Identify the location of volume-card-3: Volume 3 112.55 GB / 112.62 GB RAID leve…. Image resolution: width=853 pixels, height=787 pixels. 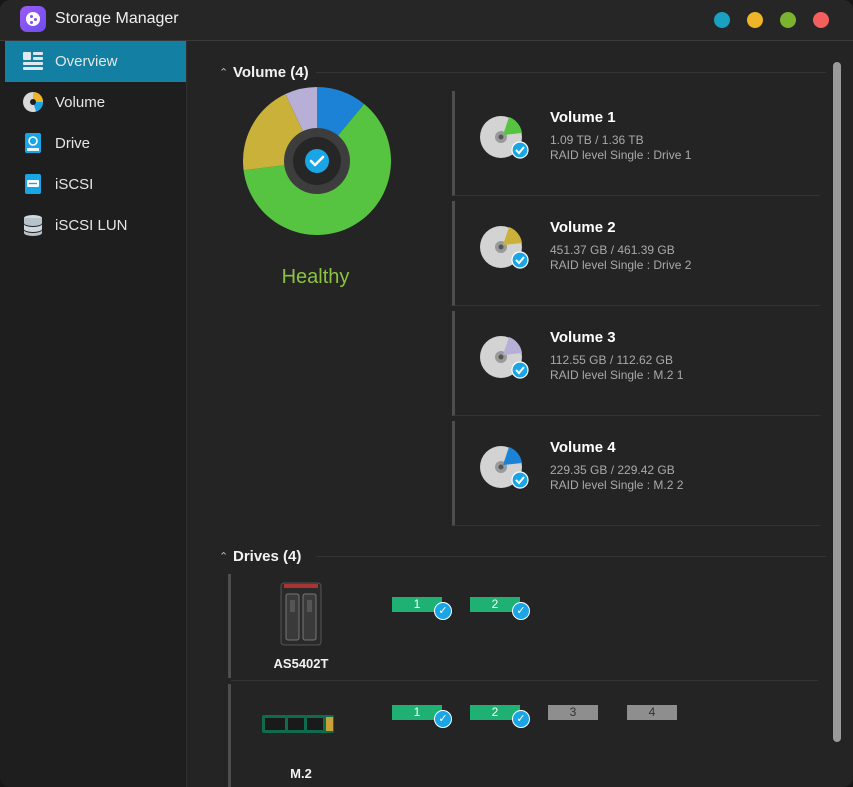
(636, 363).